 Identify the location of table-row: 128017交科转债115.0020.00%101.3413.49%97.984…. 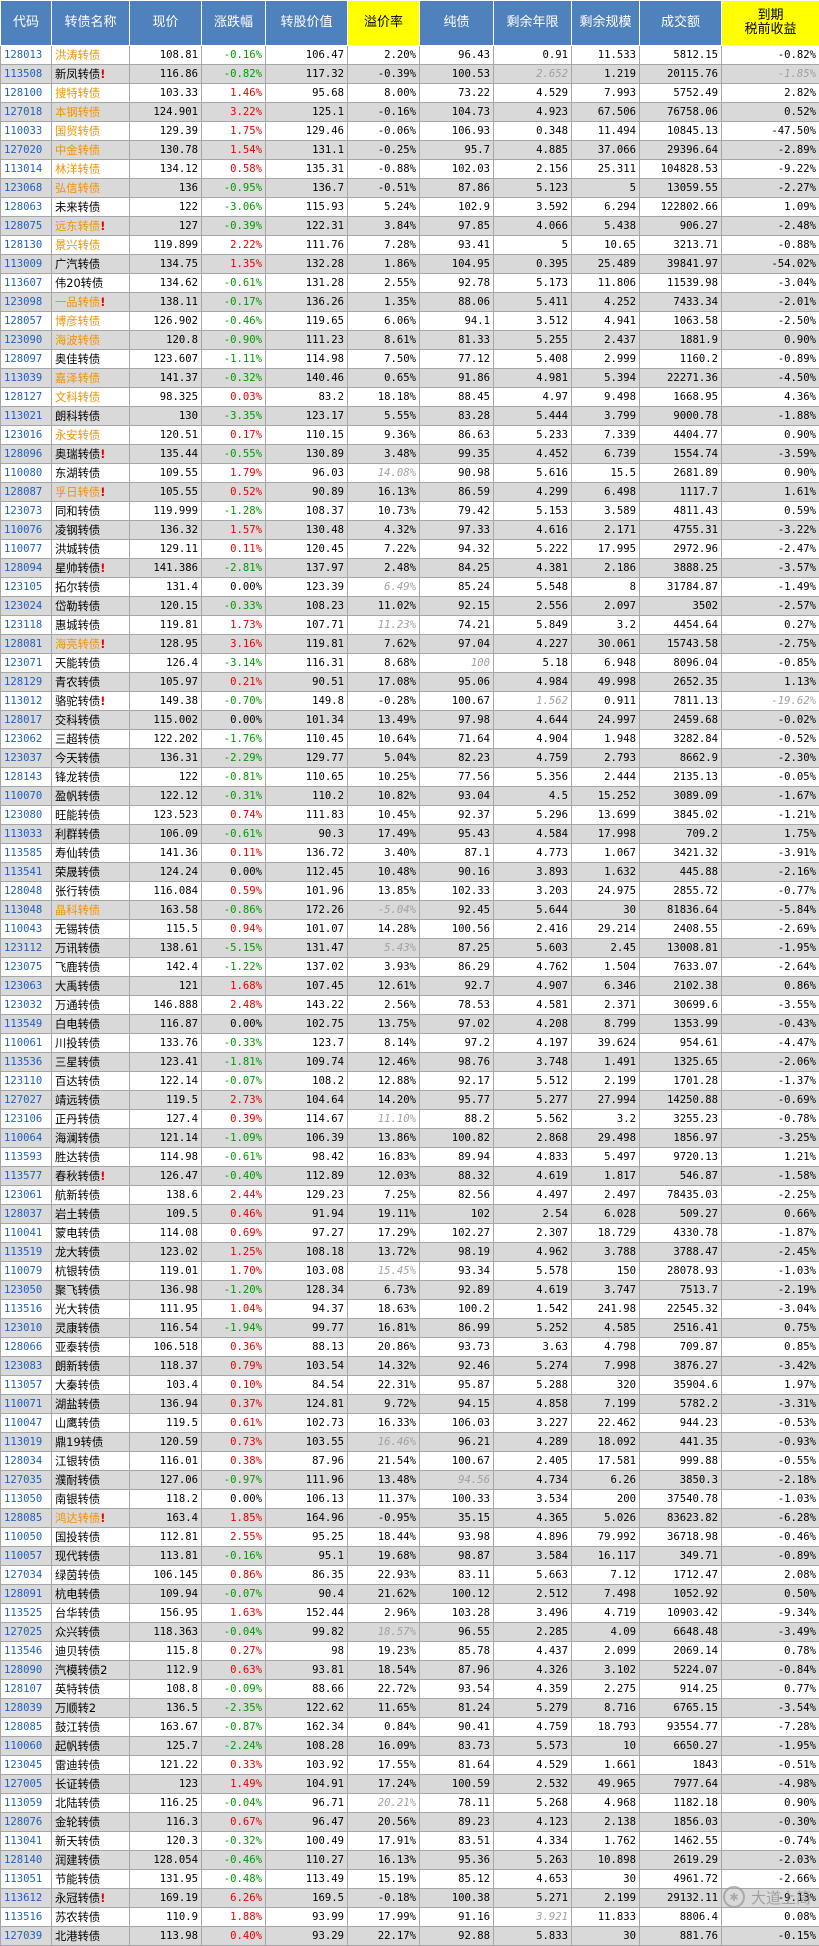
(410, 720).